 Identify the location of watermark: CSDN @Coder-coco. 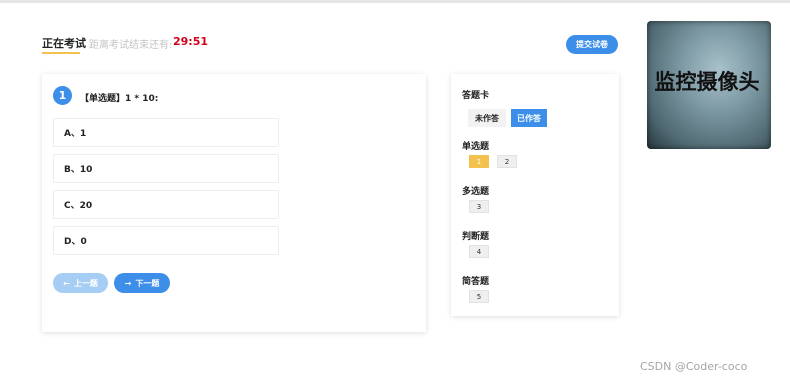
(694, 366).